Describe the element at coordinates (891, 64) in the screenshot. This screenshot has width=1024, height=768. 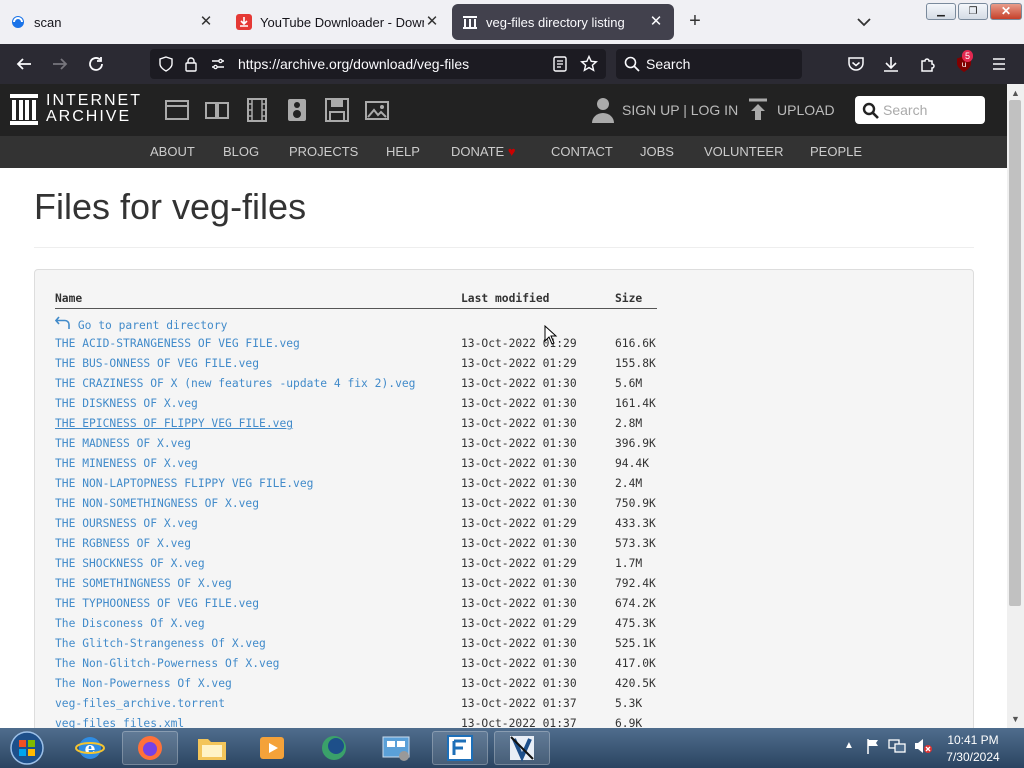
I see `downloads-icon` at that location.